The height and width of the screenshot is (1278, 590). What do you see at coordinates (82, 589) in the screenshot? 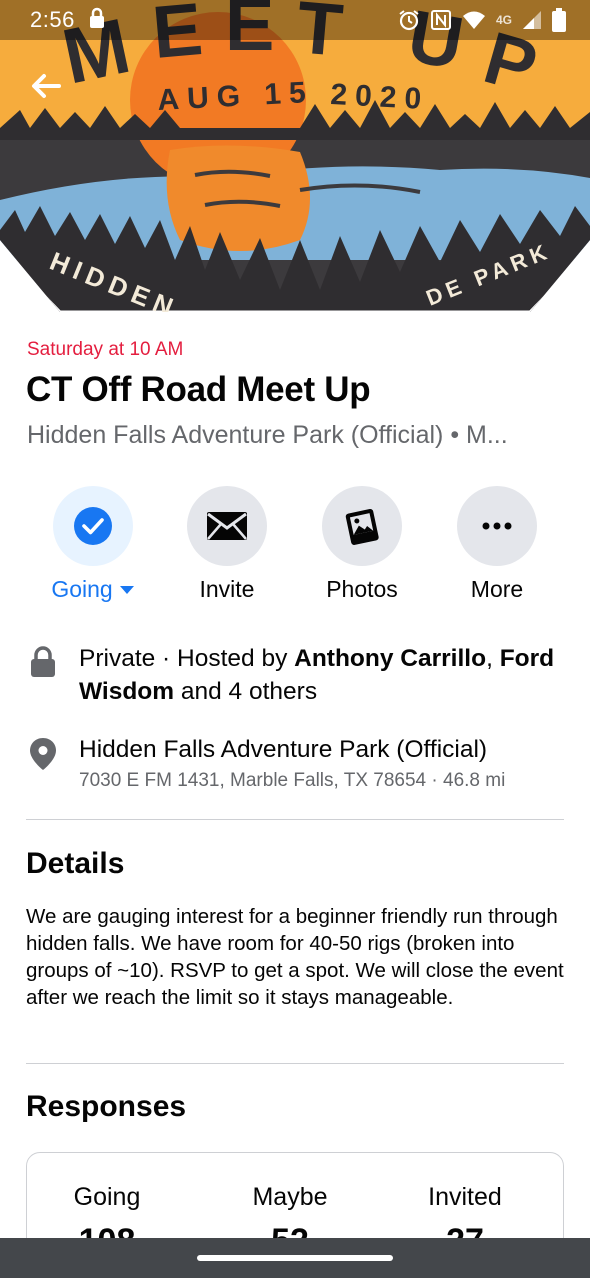
I see `going-label: Going` at bounding box center [82, 589].